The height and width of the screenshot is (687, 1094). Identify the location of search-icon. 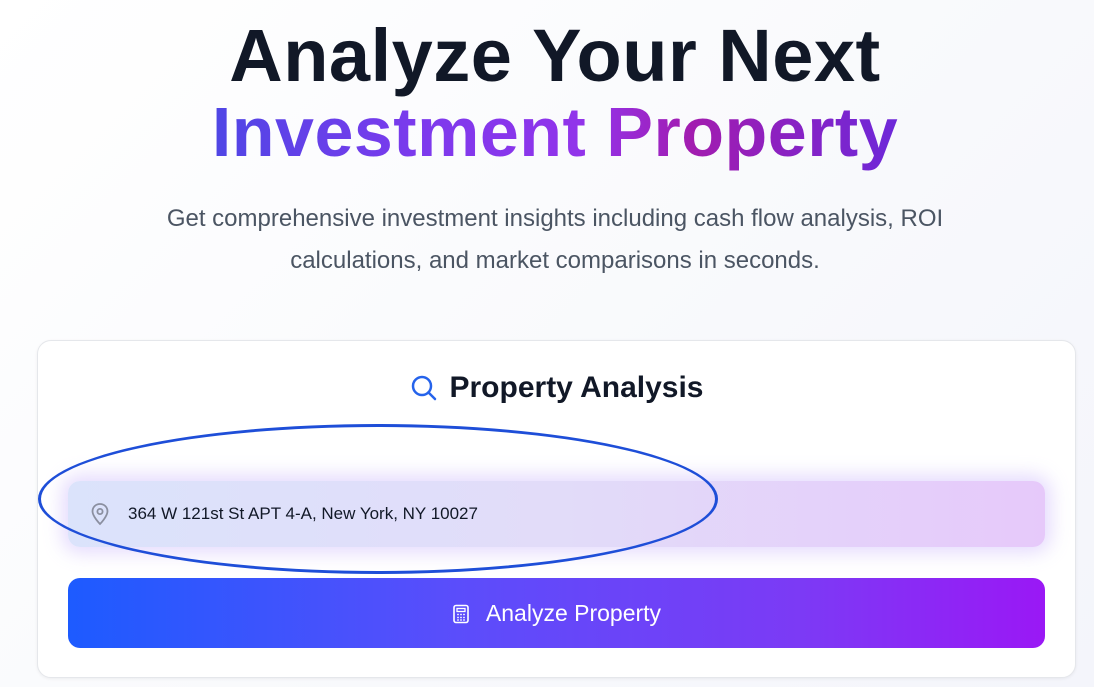
(424, 388).